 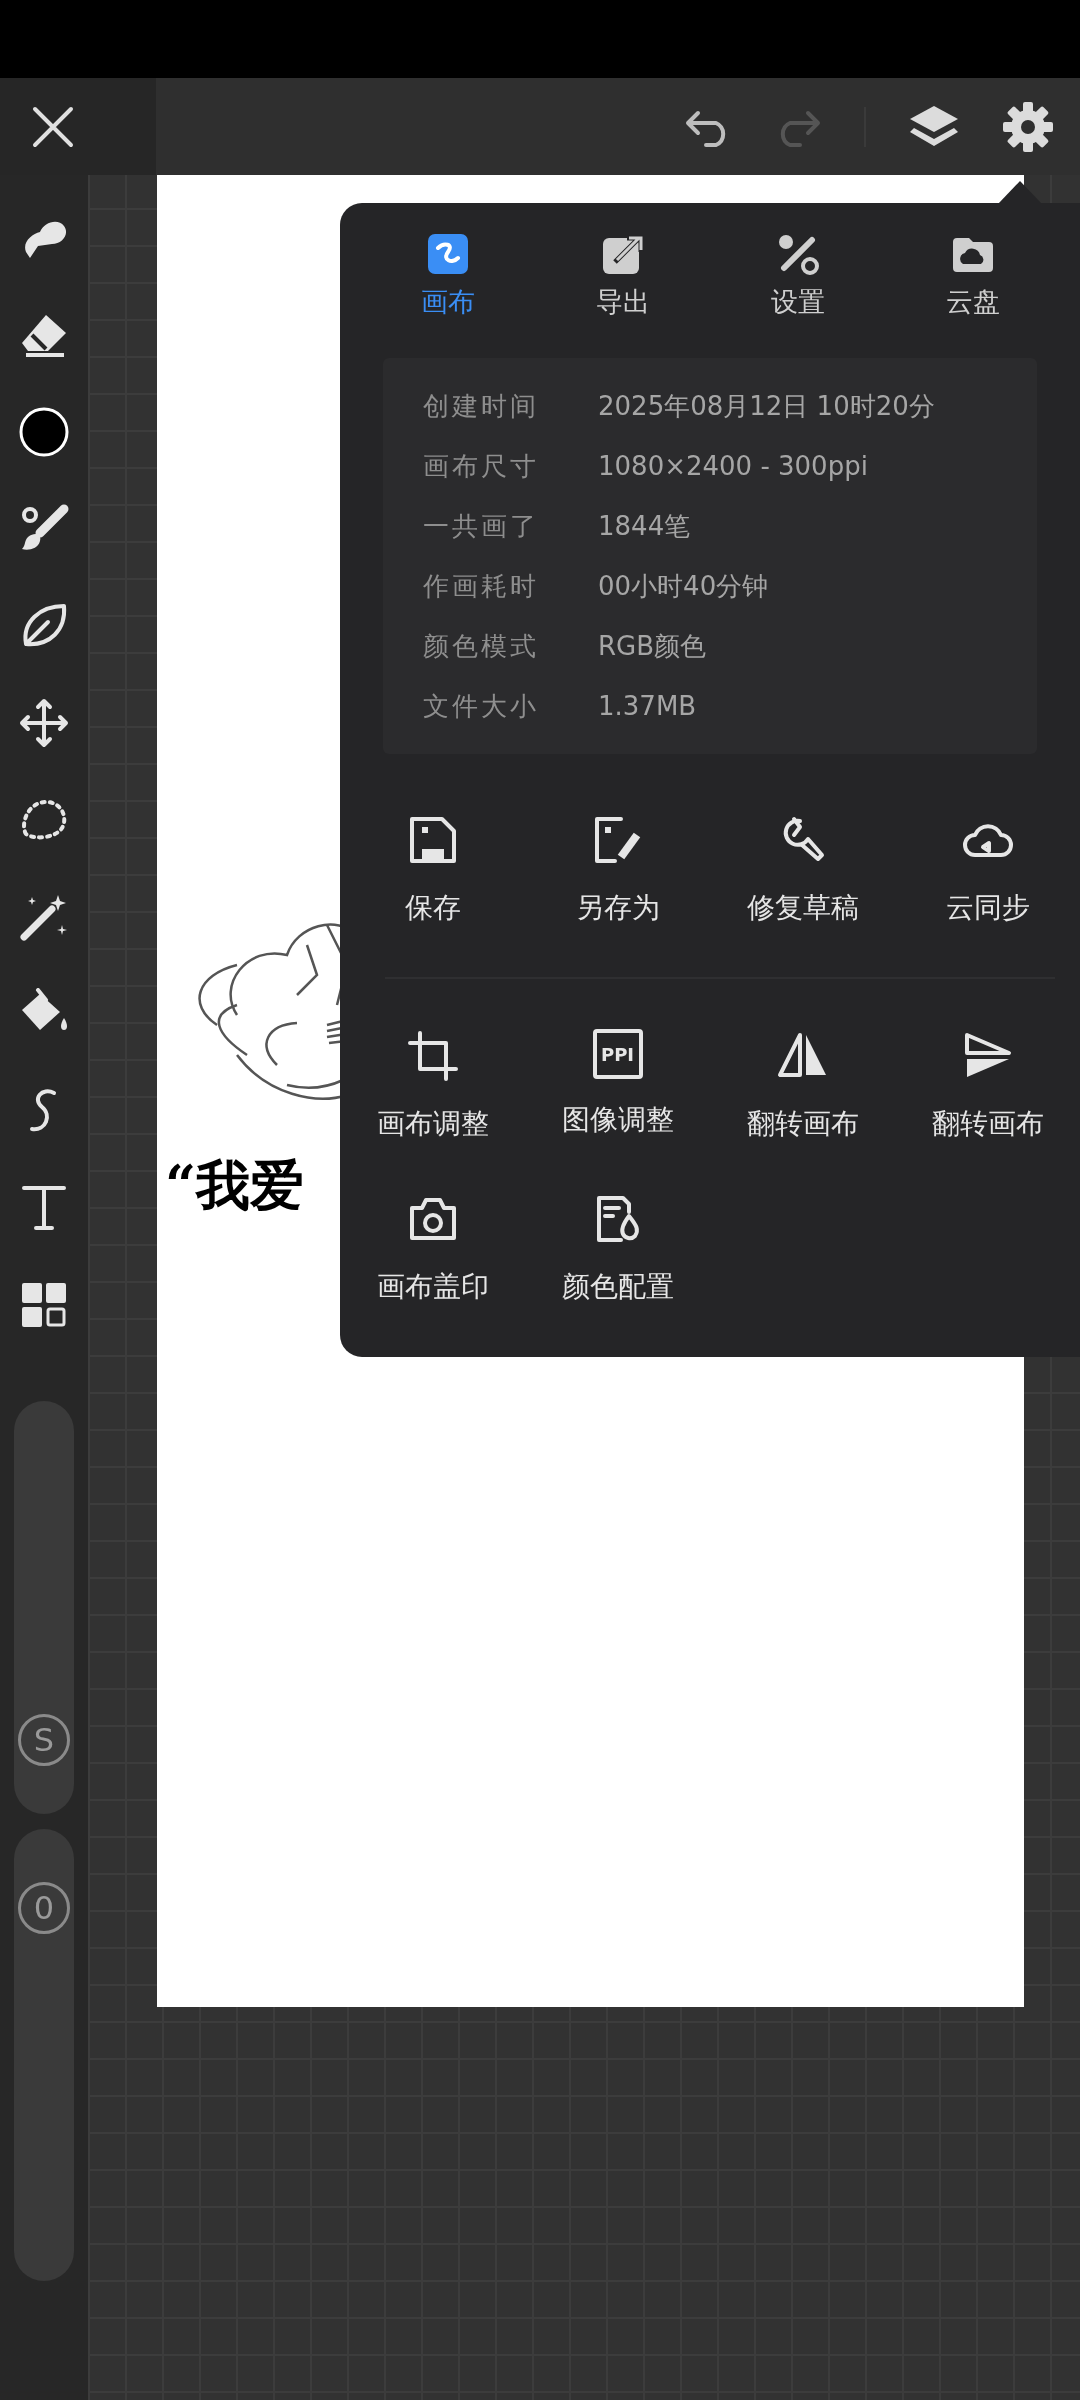 What do you see at coordinates (683, 586) in the screenshot?
I see `info-value: 00小时40分钟` at bounding box center [683, 586].